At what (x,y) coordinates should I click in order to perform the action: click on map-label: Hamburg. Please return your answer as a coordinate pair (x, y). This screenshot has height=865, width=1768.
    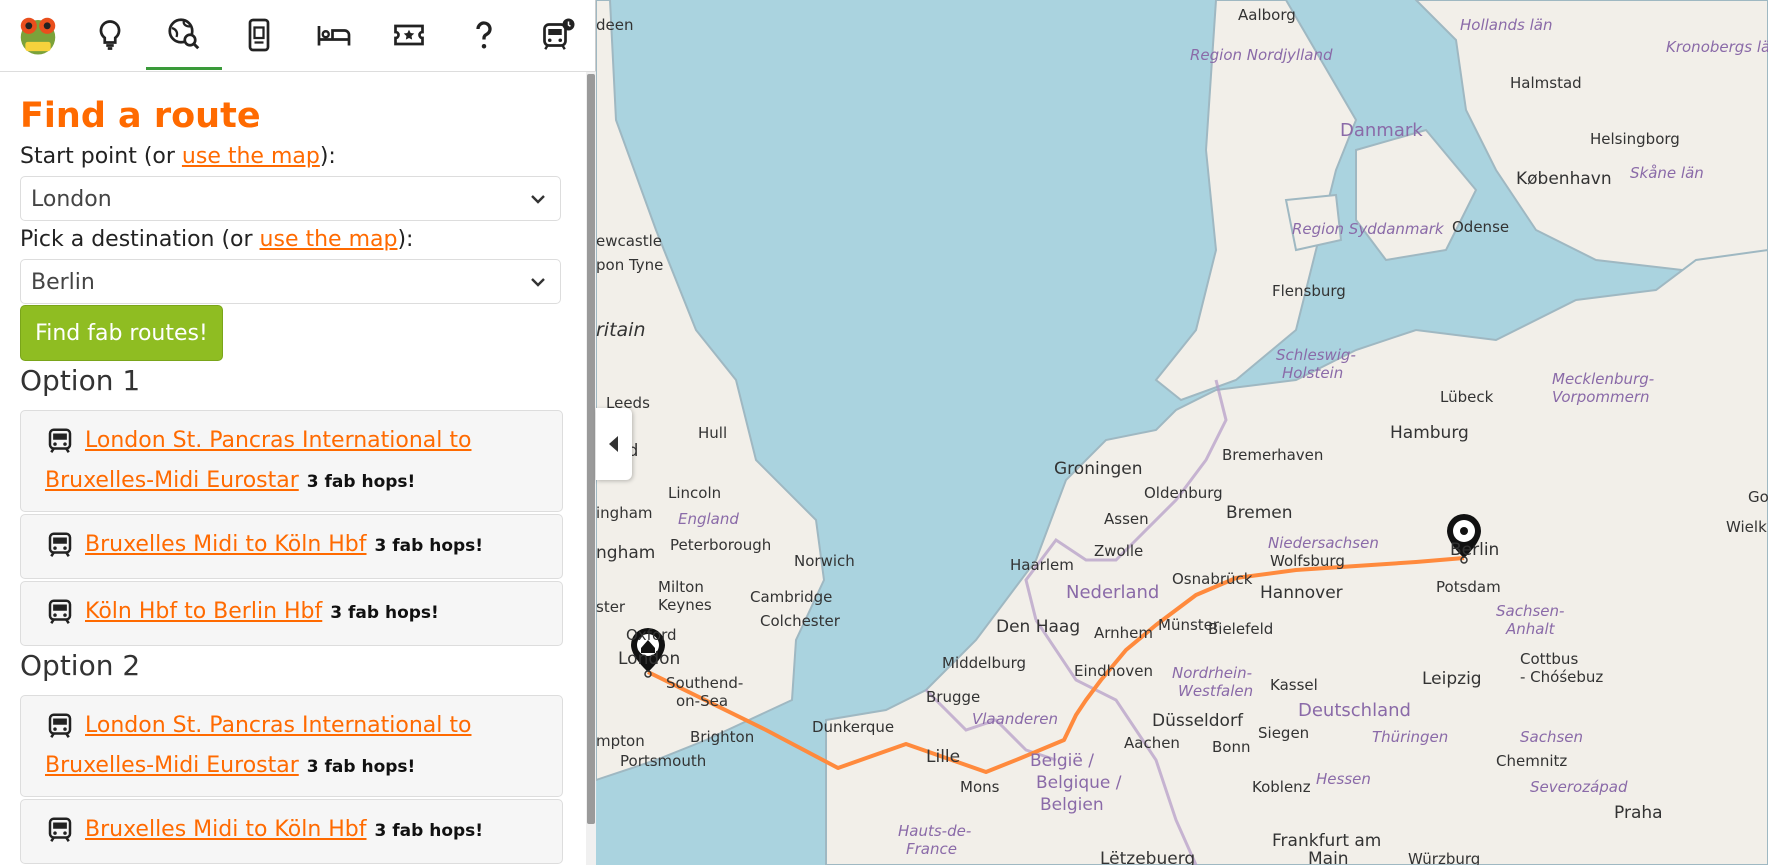
    Looking at the image, I should click on (1429, 433).